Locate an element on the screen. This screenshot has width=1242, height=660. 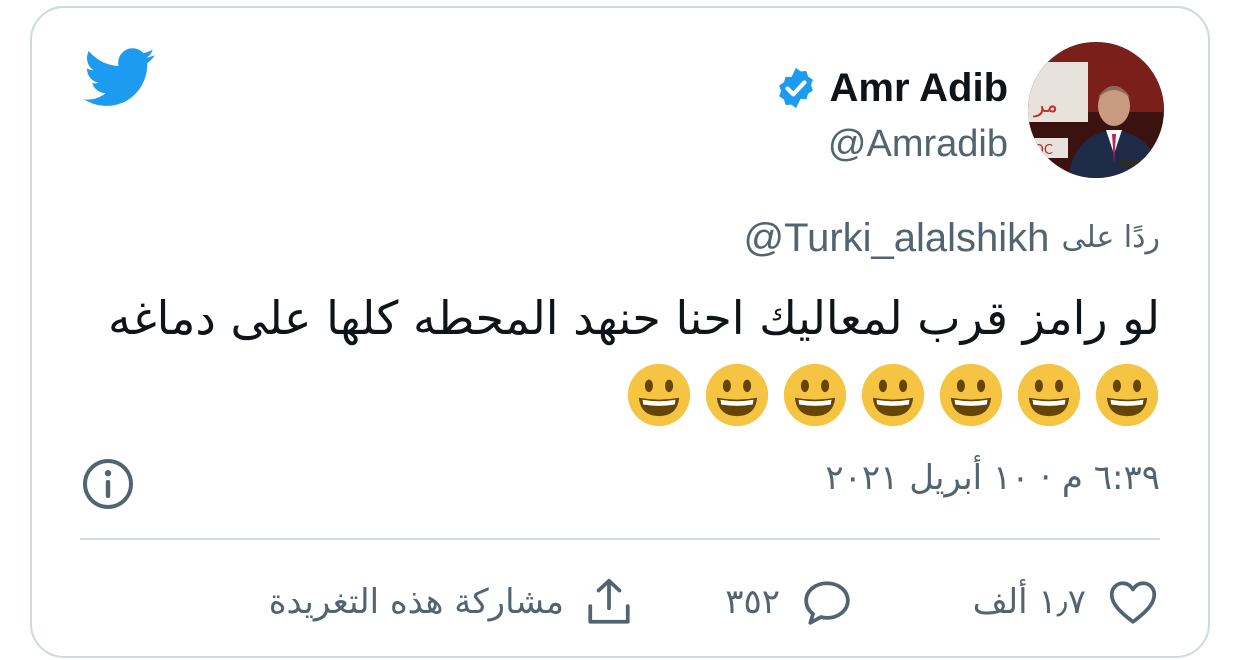
reply-bubble-icon is located at coordinates (827, 603).